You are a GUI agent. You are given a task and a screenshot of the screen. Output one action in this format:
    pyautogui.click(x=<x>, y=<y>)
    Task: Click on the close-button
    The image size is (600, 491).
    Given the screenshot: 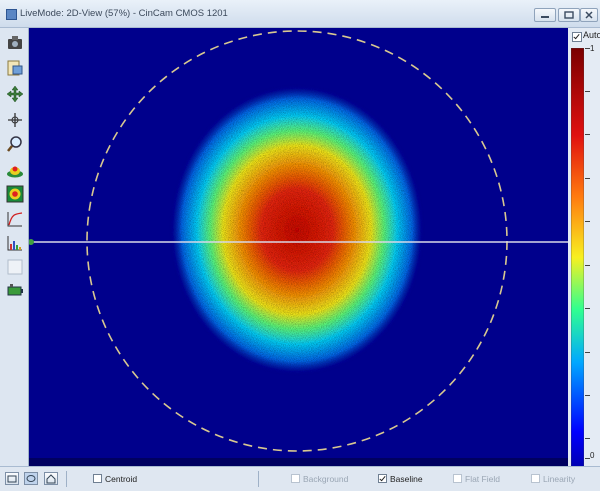 What is the action you would take?
    pyautogui.click(x=589, y=15)
    